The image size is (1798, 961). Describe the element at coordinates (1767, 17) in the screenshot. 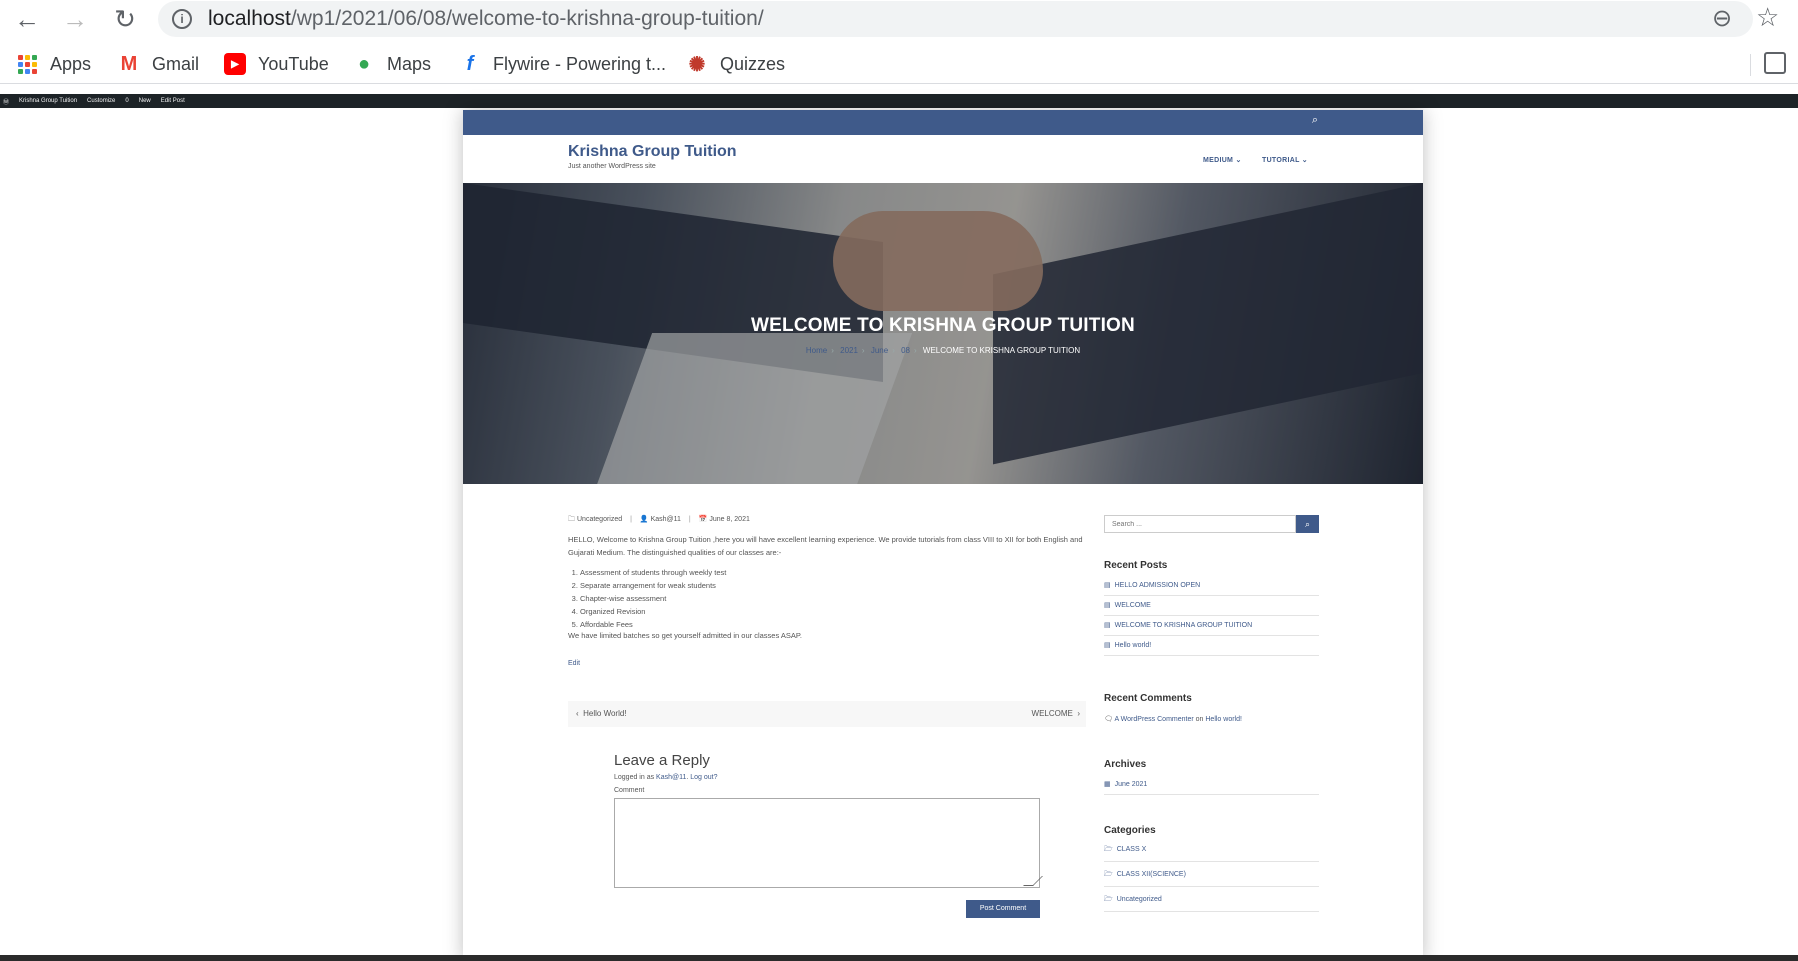

I see `bookmark-star-icon: ☆` at that location.